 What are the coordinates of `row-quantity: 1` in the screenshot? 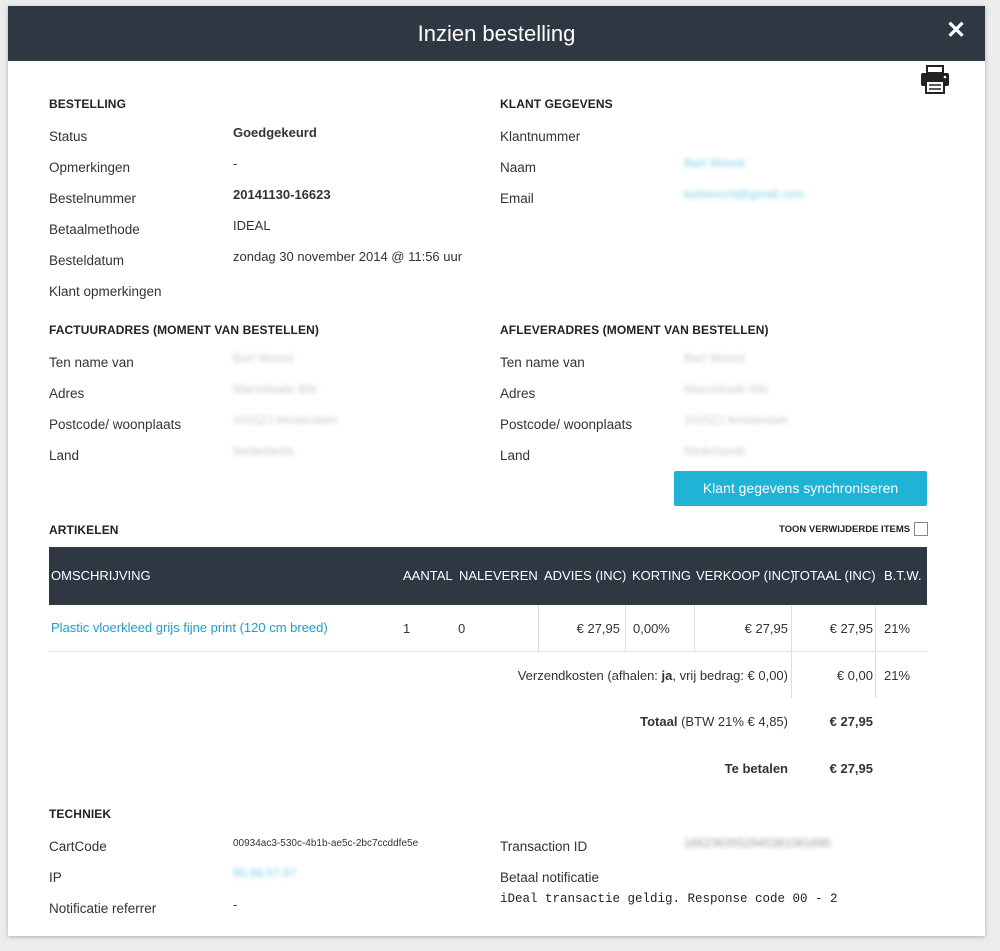 It's located at (407, 628).